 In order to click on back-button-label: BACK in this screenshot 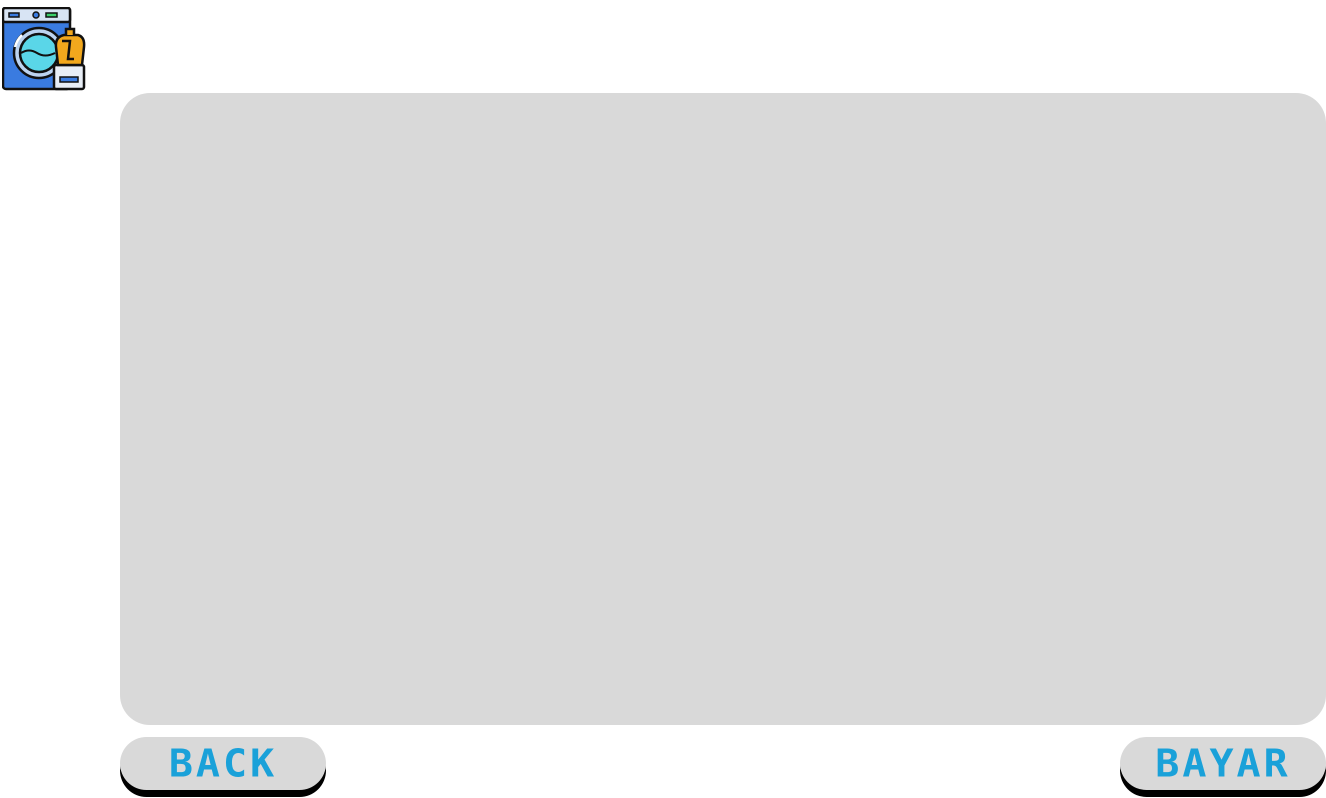, I will do `click(223, 763)`.